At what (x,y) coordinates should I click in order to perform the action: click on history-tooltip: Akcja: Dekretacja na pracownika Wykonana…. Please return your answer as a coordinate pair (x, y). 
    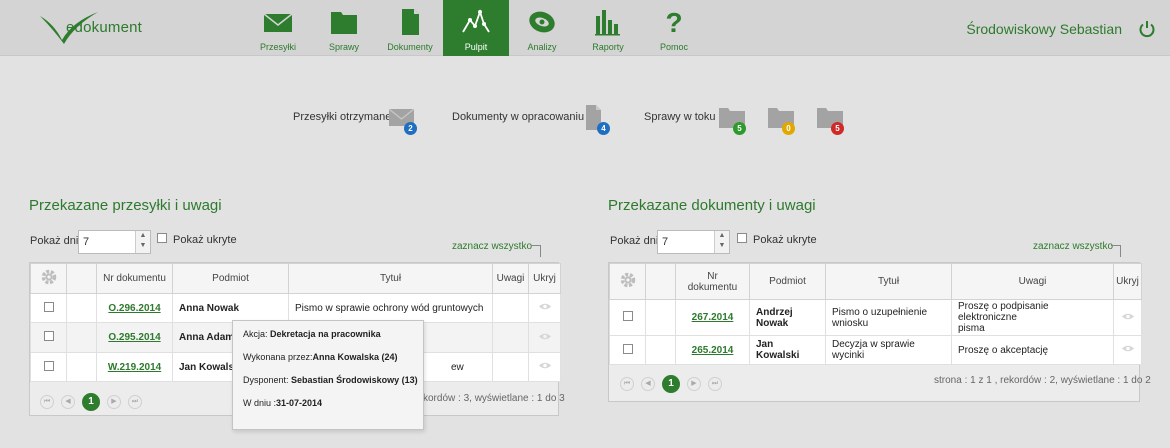
    Looking at the image, I should click on (328, 375).